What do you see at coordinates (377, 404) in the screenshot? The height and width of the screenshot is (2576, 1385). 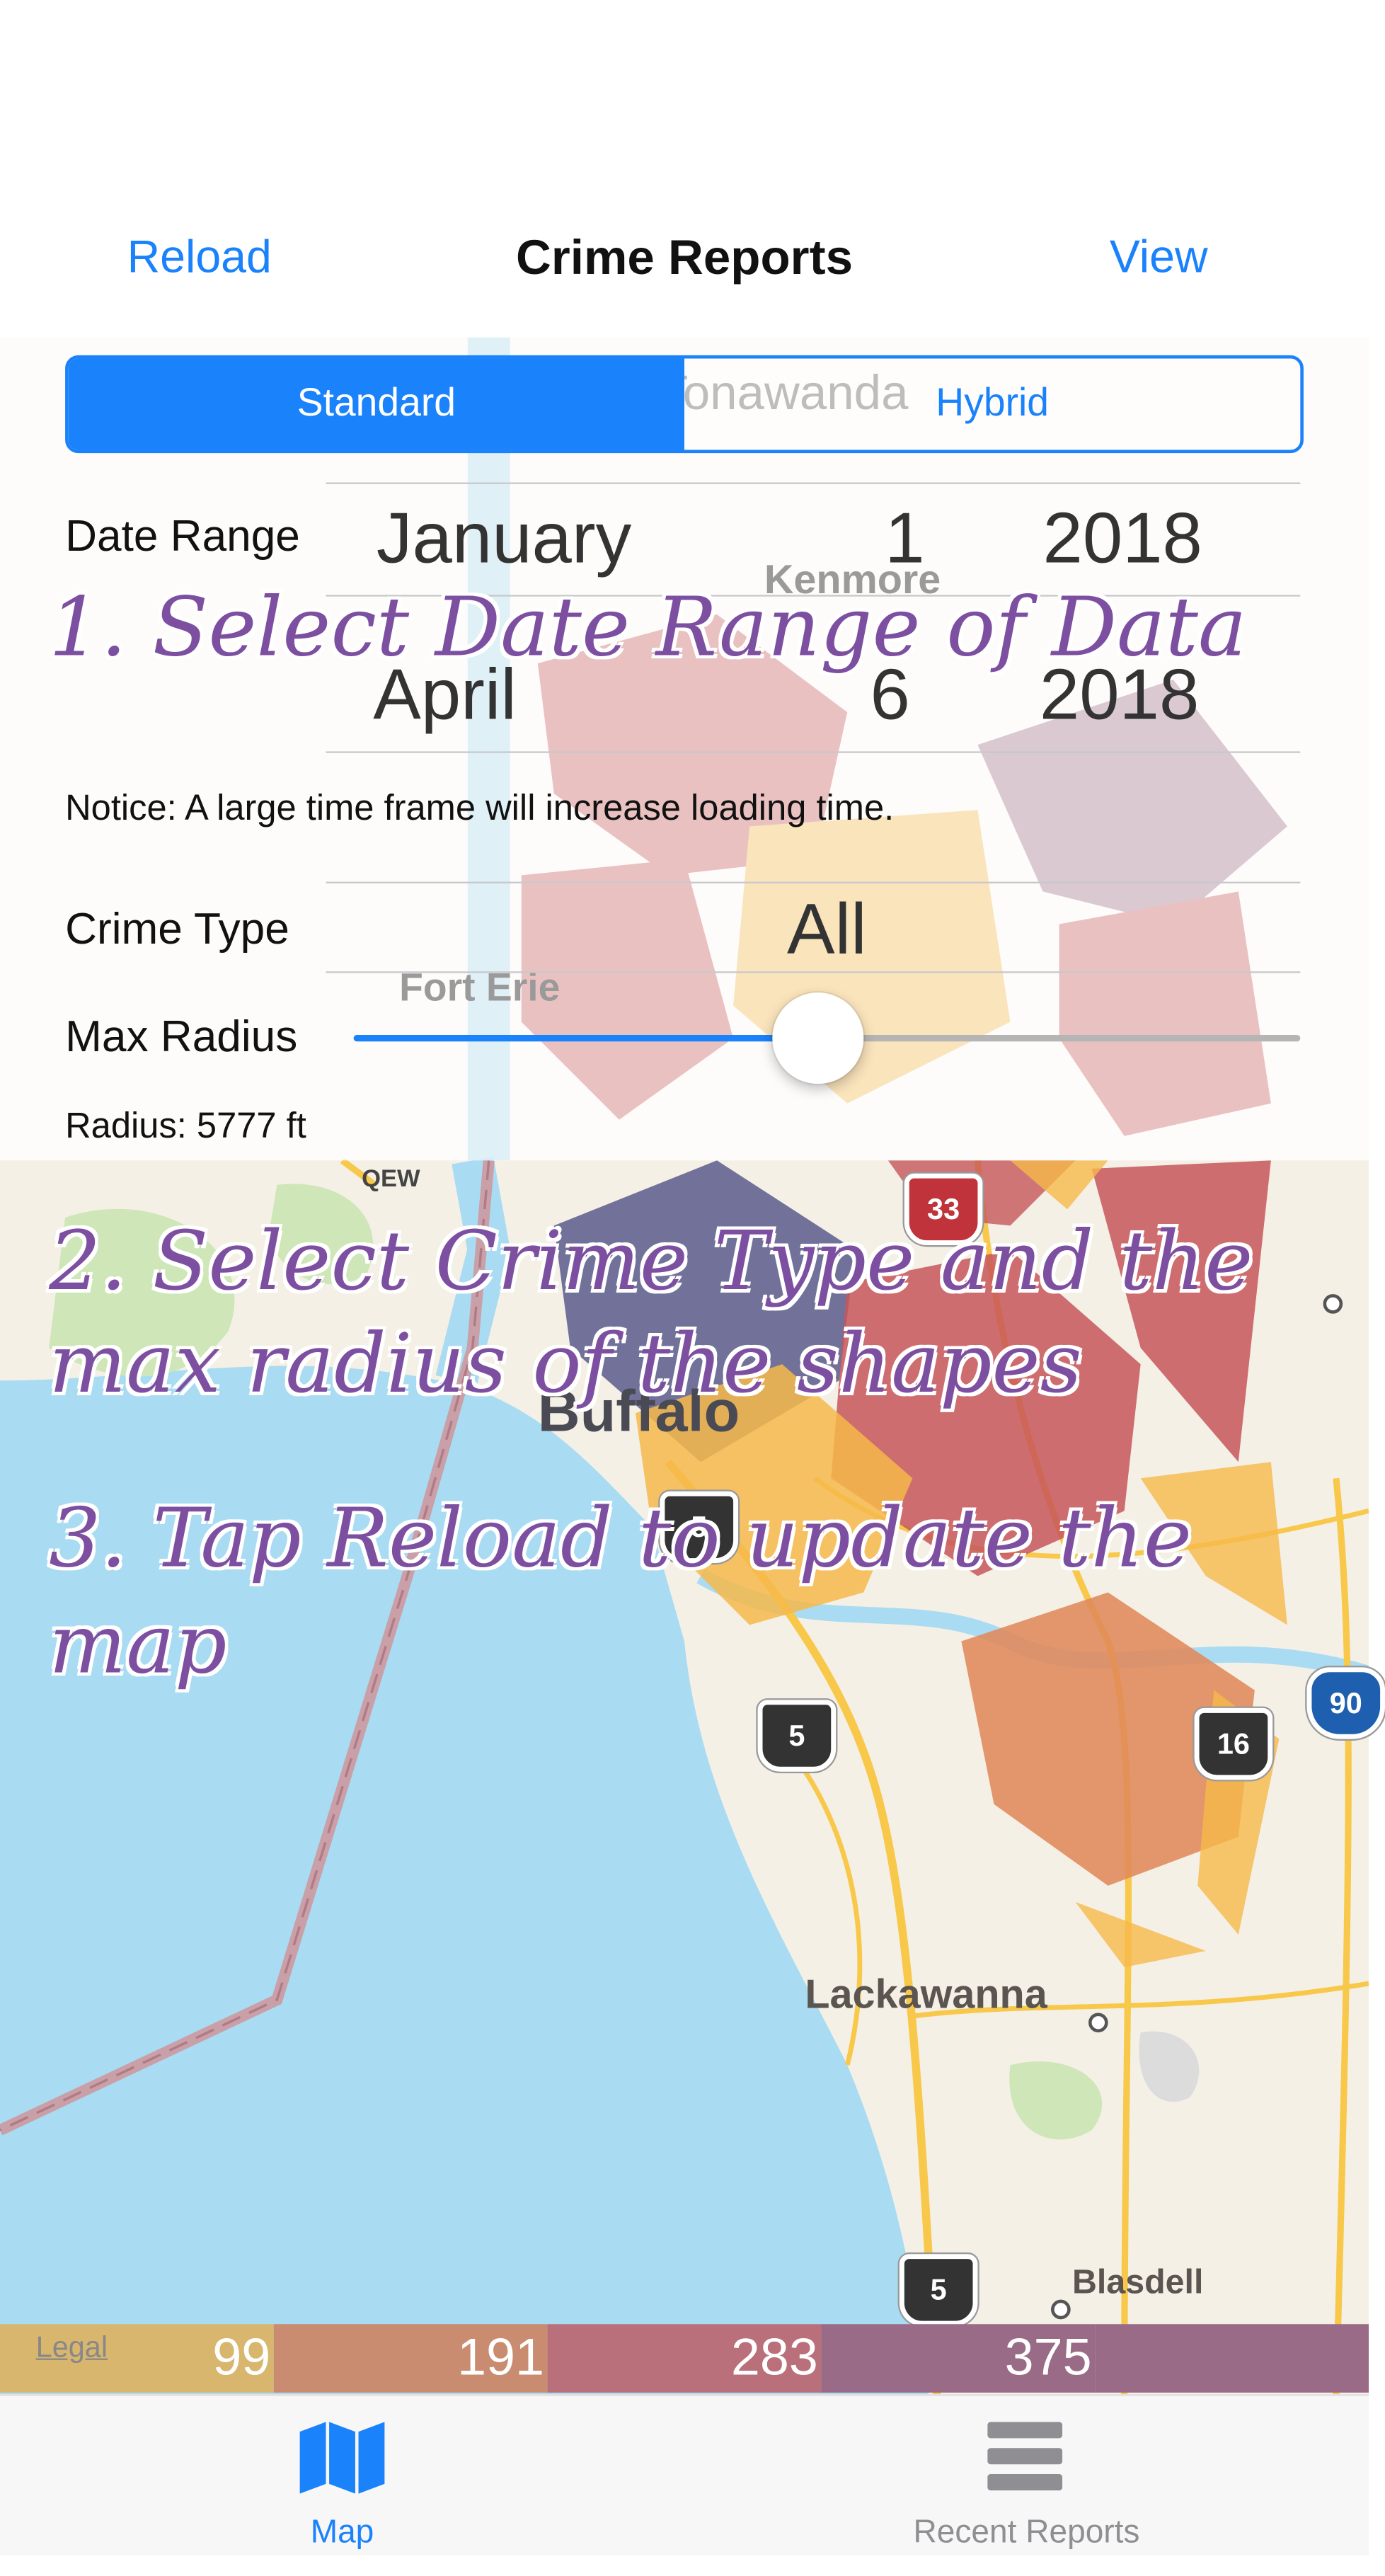 I see `segment-standard: Standard` at bounding box center [377, 404].